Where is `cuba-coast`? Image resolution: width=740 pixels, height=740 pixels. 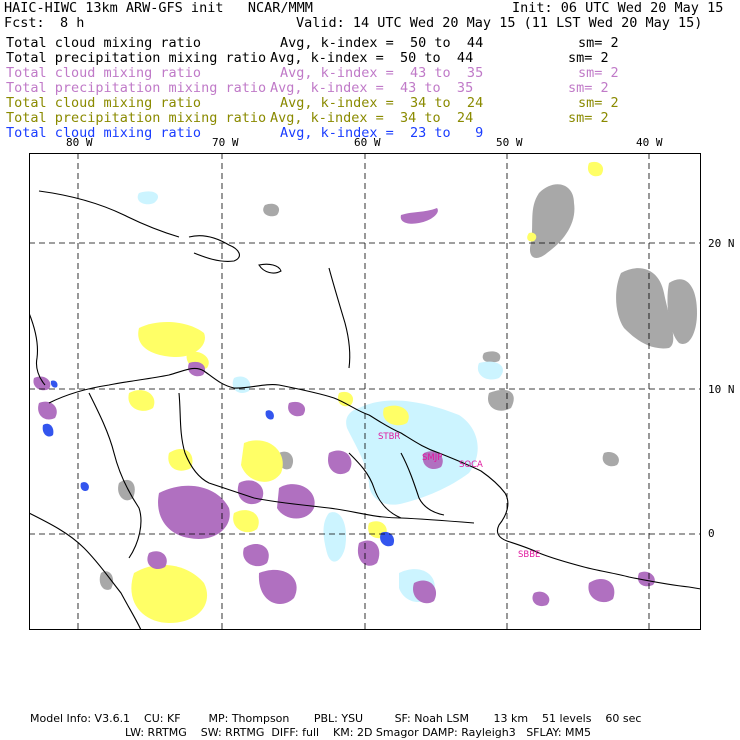
cuba-coast is located at coordinates (109, 214).